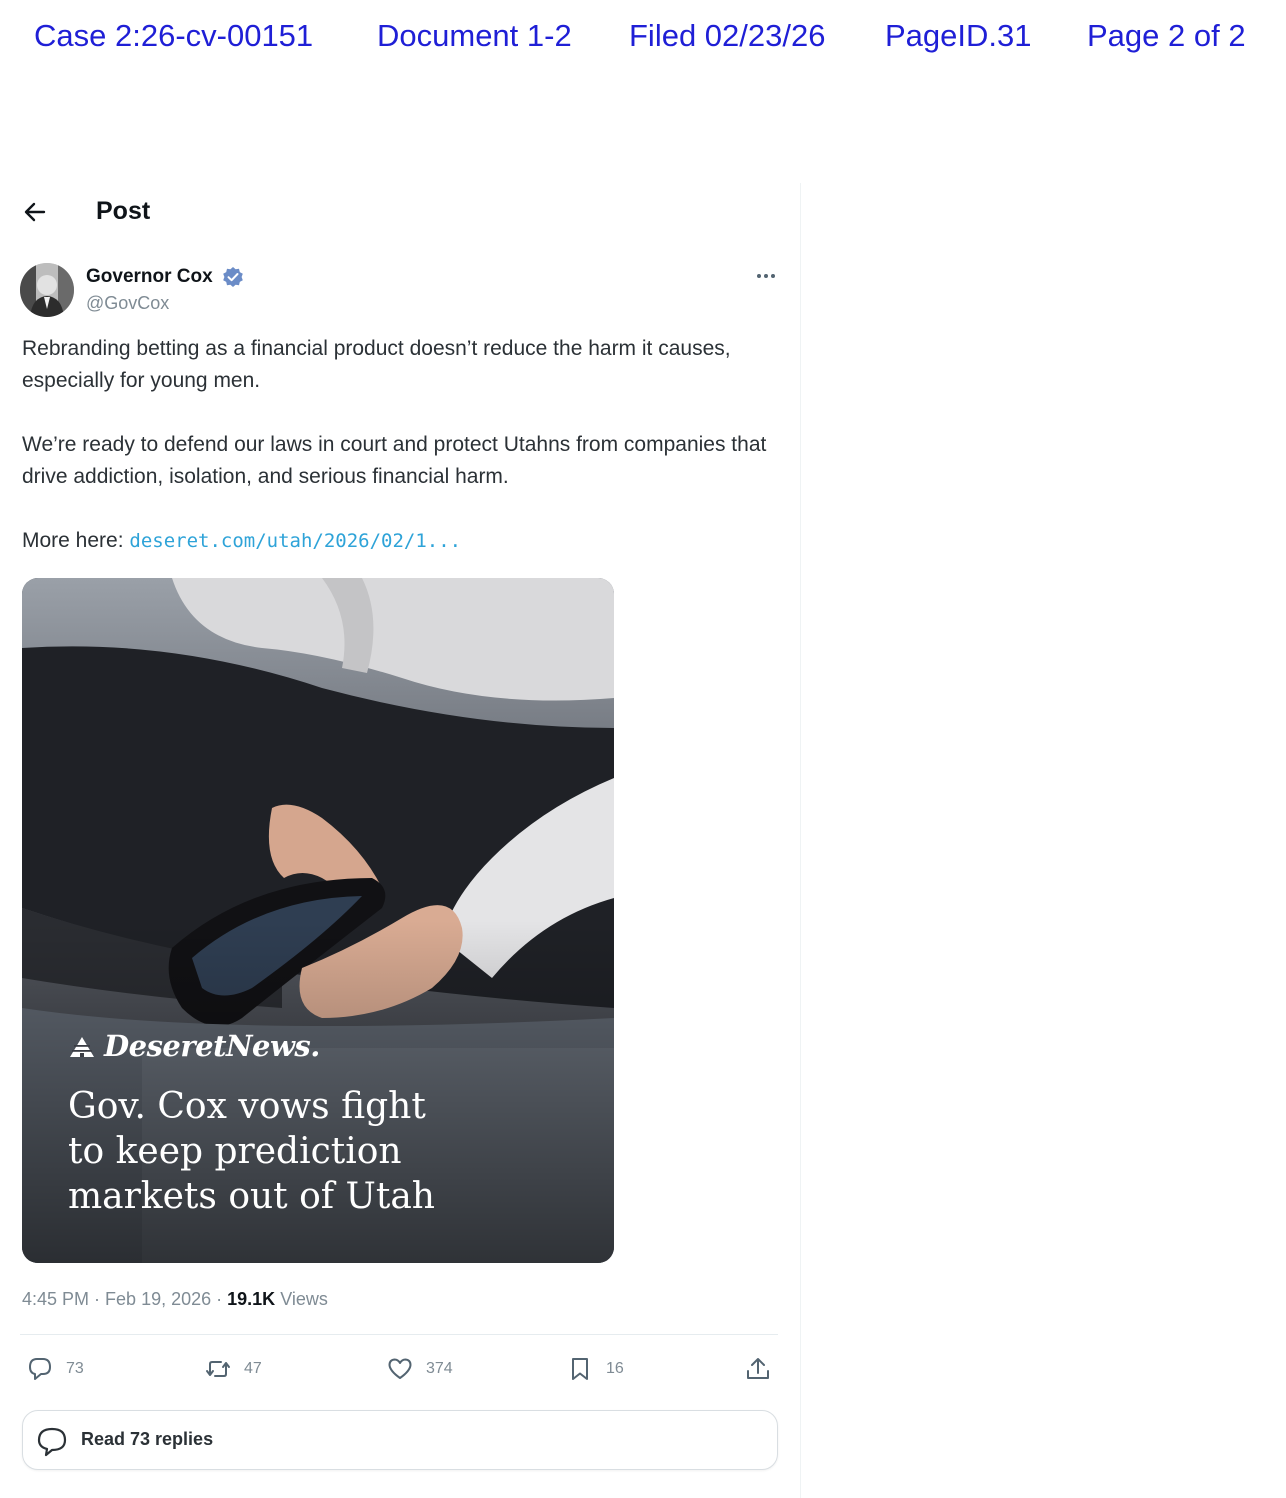  Describe the element at coordinates (399, 1334) in the screenshot. I see `divider` at that location.